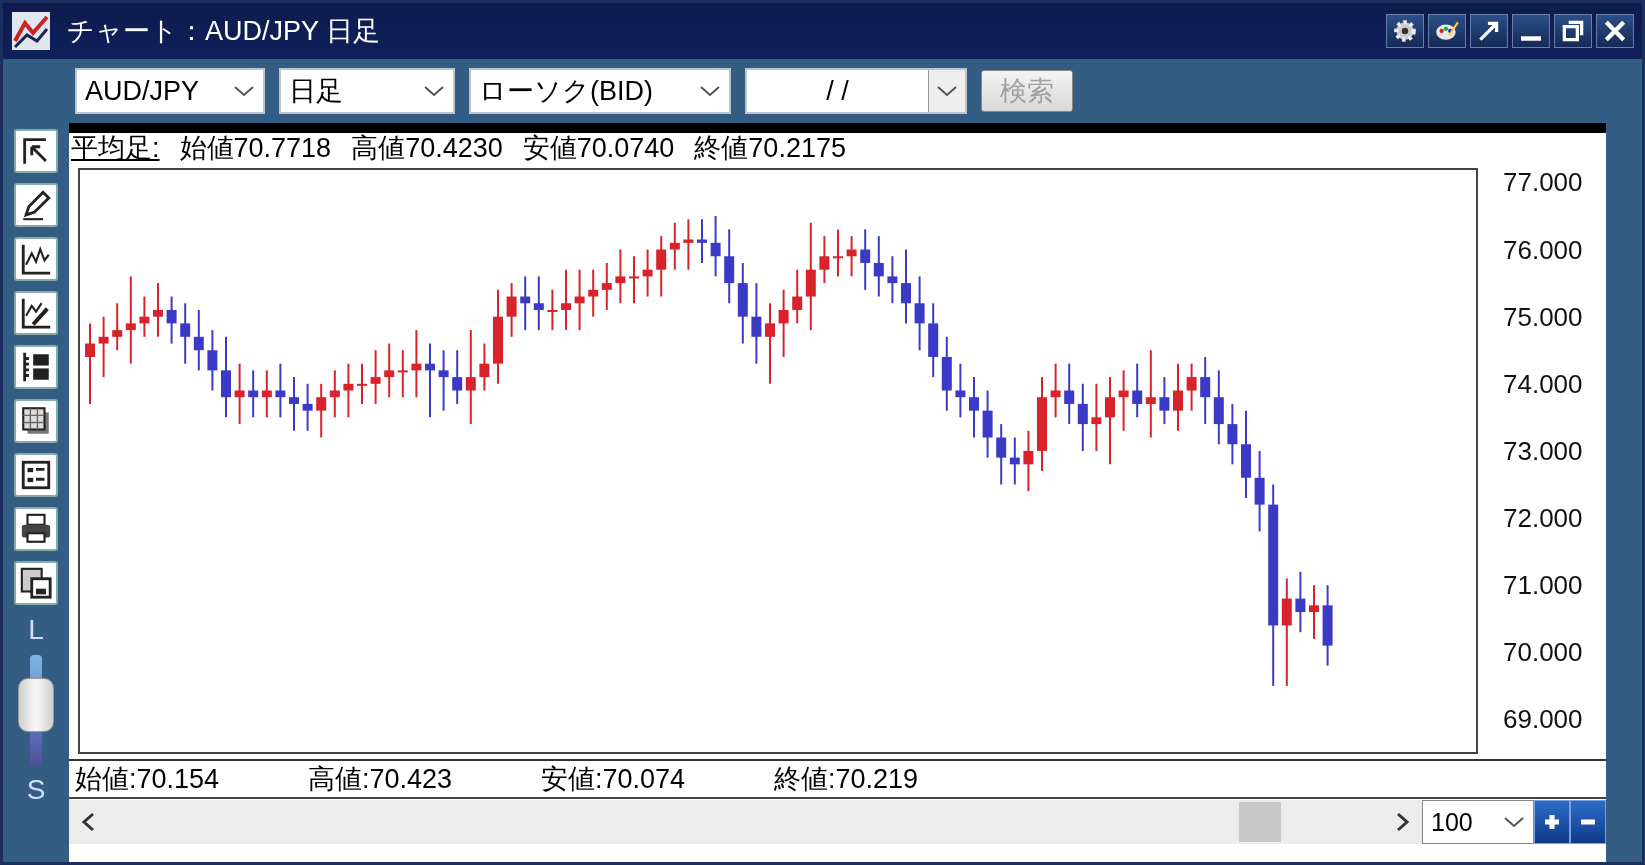  What do you see at coordinates (1543, 652) in the screenshot?
I see `axis-label: 70.000` at bounding box center [1543, 652].